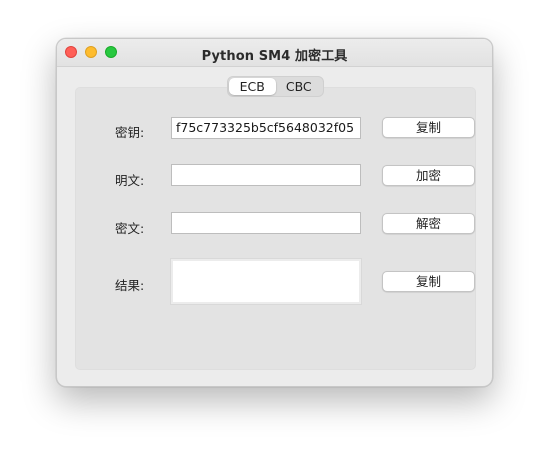 Image resolution: width=549 pixels, height=461 pixels. What do you see at coordinates (266, 128) in the screenshot?
I see `key-input: f75c773325b5cf5648032f05` at bounding box center [266, 128].